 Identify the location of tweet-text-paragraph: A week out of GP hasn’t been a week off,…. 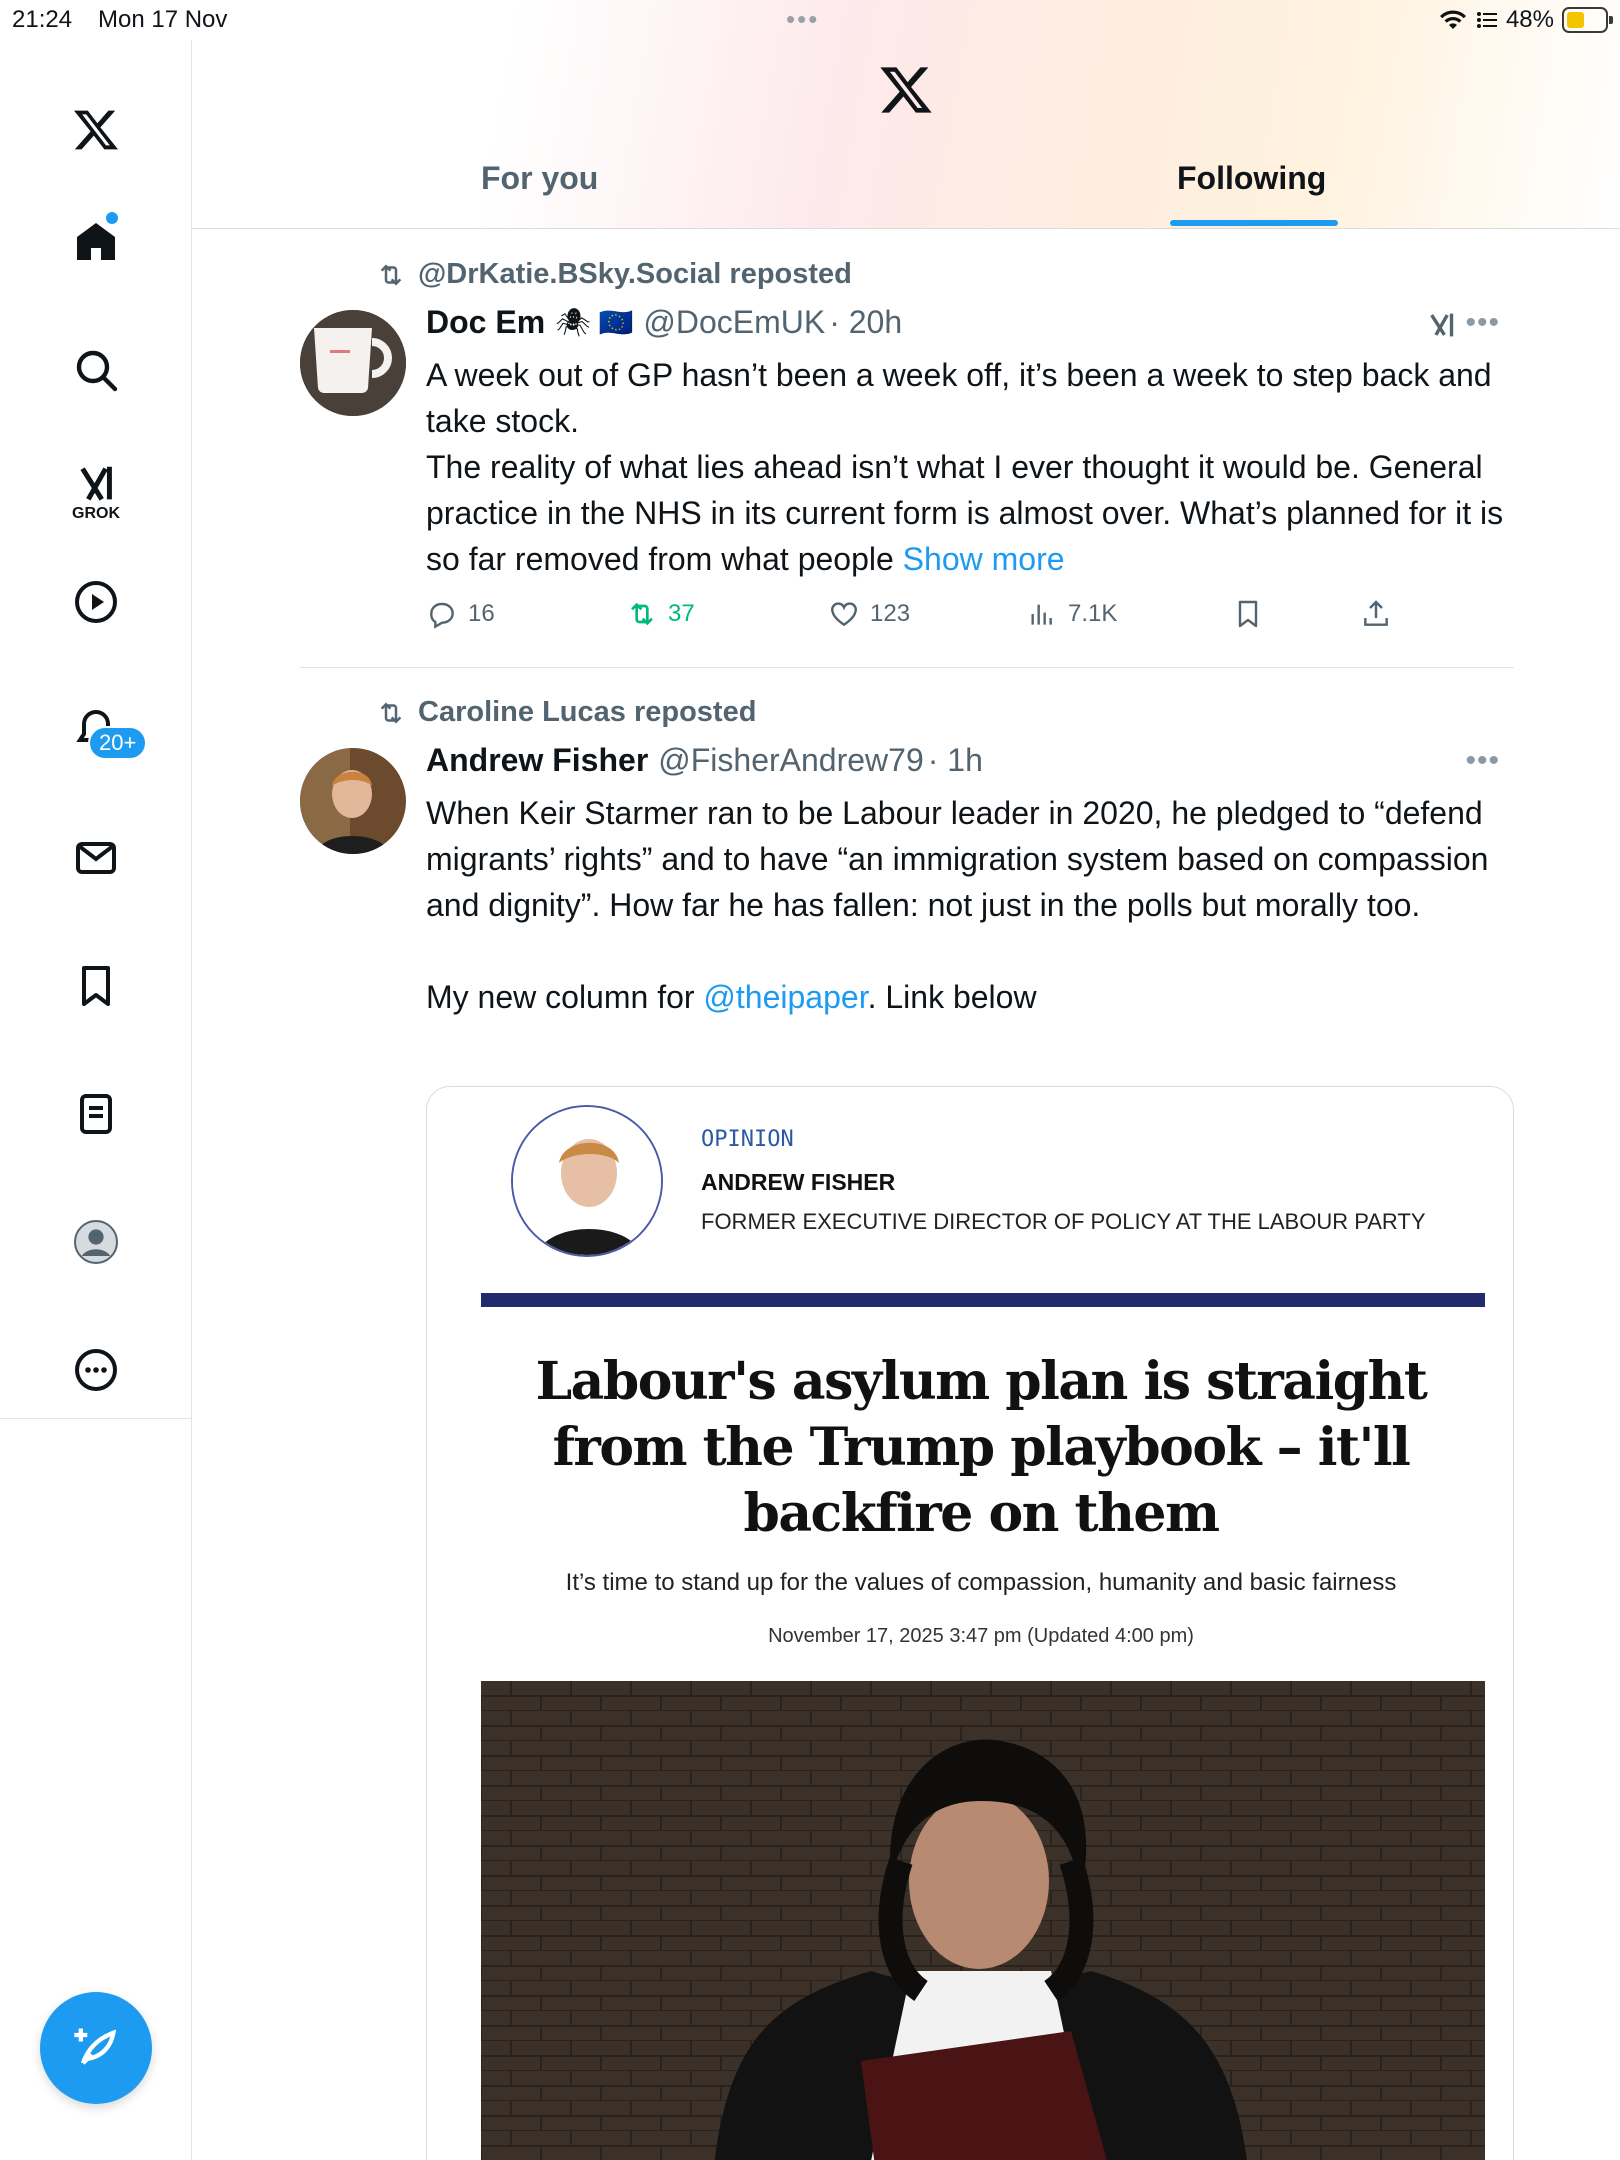
(959, 398).